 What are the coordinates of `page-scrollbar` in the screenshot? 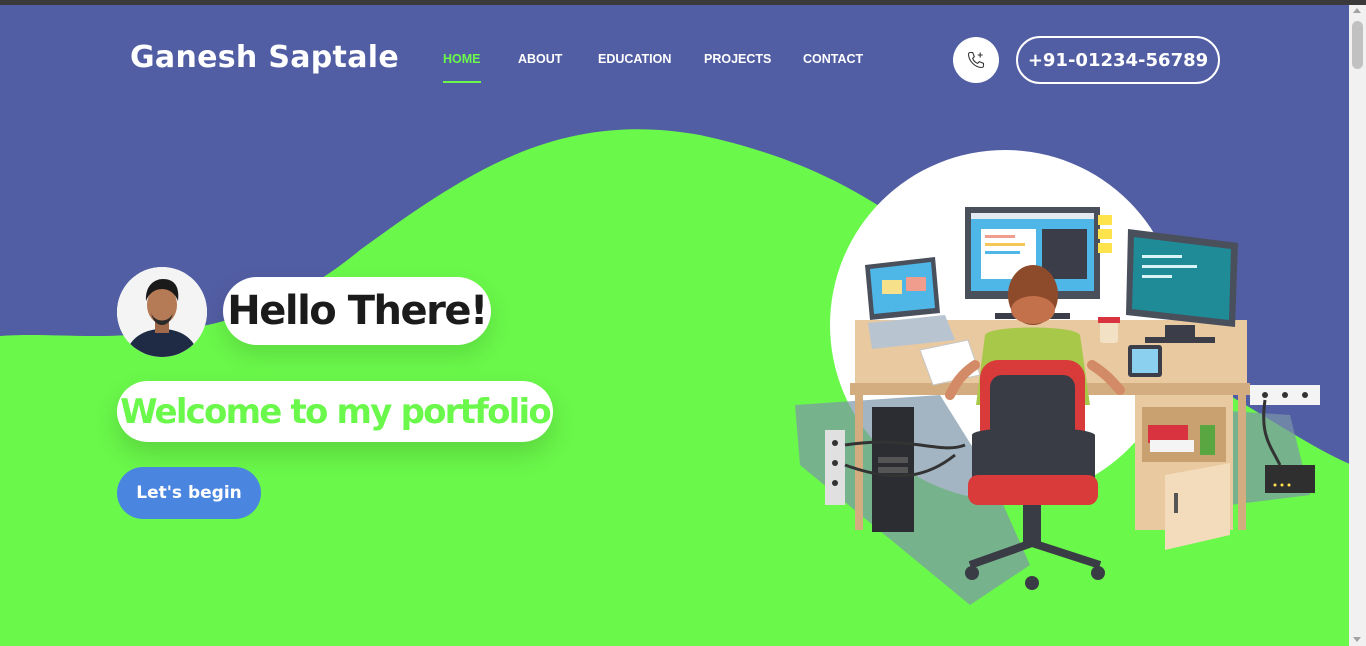 It's located at (1357, 325).